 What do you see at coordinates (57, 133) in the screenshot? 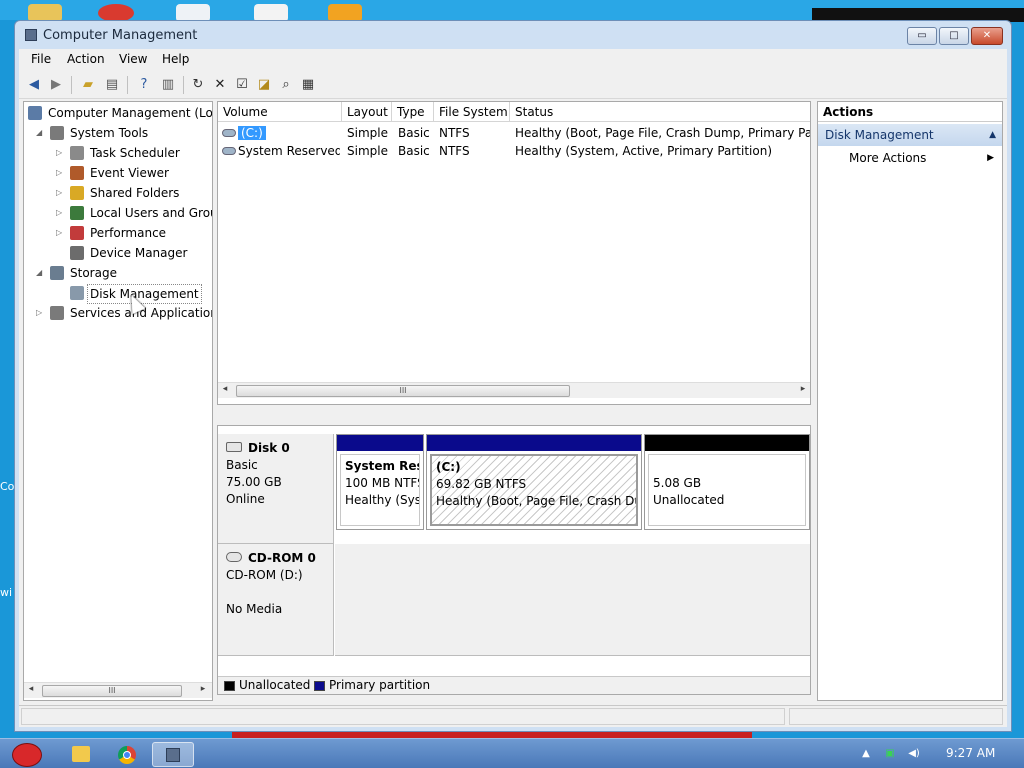
I see `tools-icon` at bounding box center [57, 133].